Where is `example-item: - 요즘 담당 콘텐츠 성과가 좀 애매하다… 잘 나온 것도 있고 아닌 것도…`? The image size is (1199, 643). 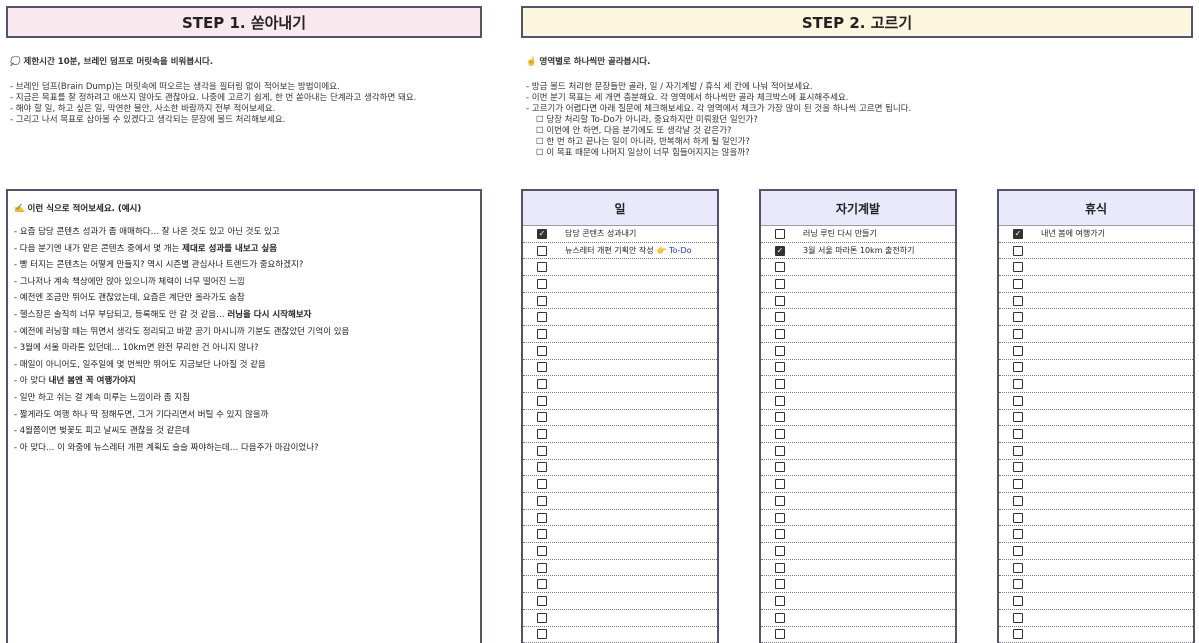 example-item: - 요즘 담당 콘텐츠 성과가 좀 애매하다… 잘 나온 것도 있고 아닌 것도… is located at coordinates (244, 232).